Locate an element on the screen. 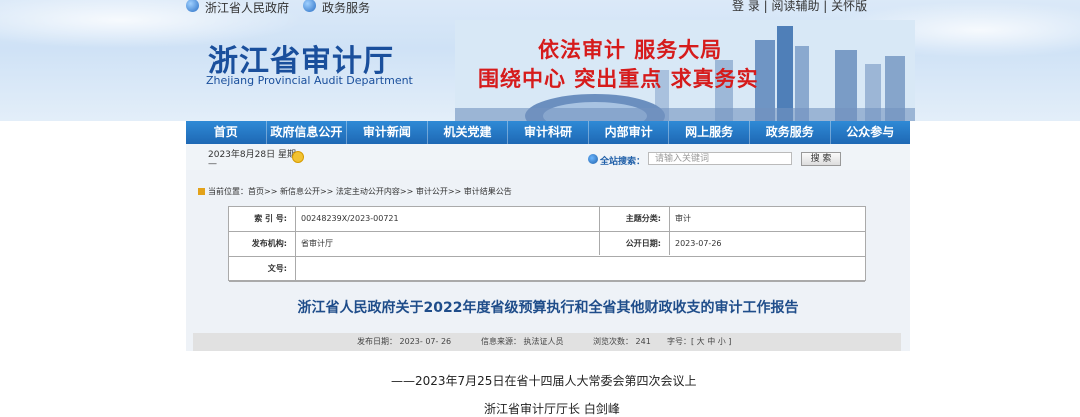  search-label: 全站搜索： is located at coordinates (623, 162).